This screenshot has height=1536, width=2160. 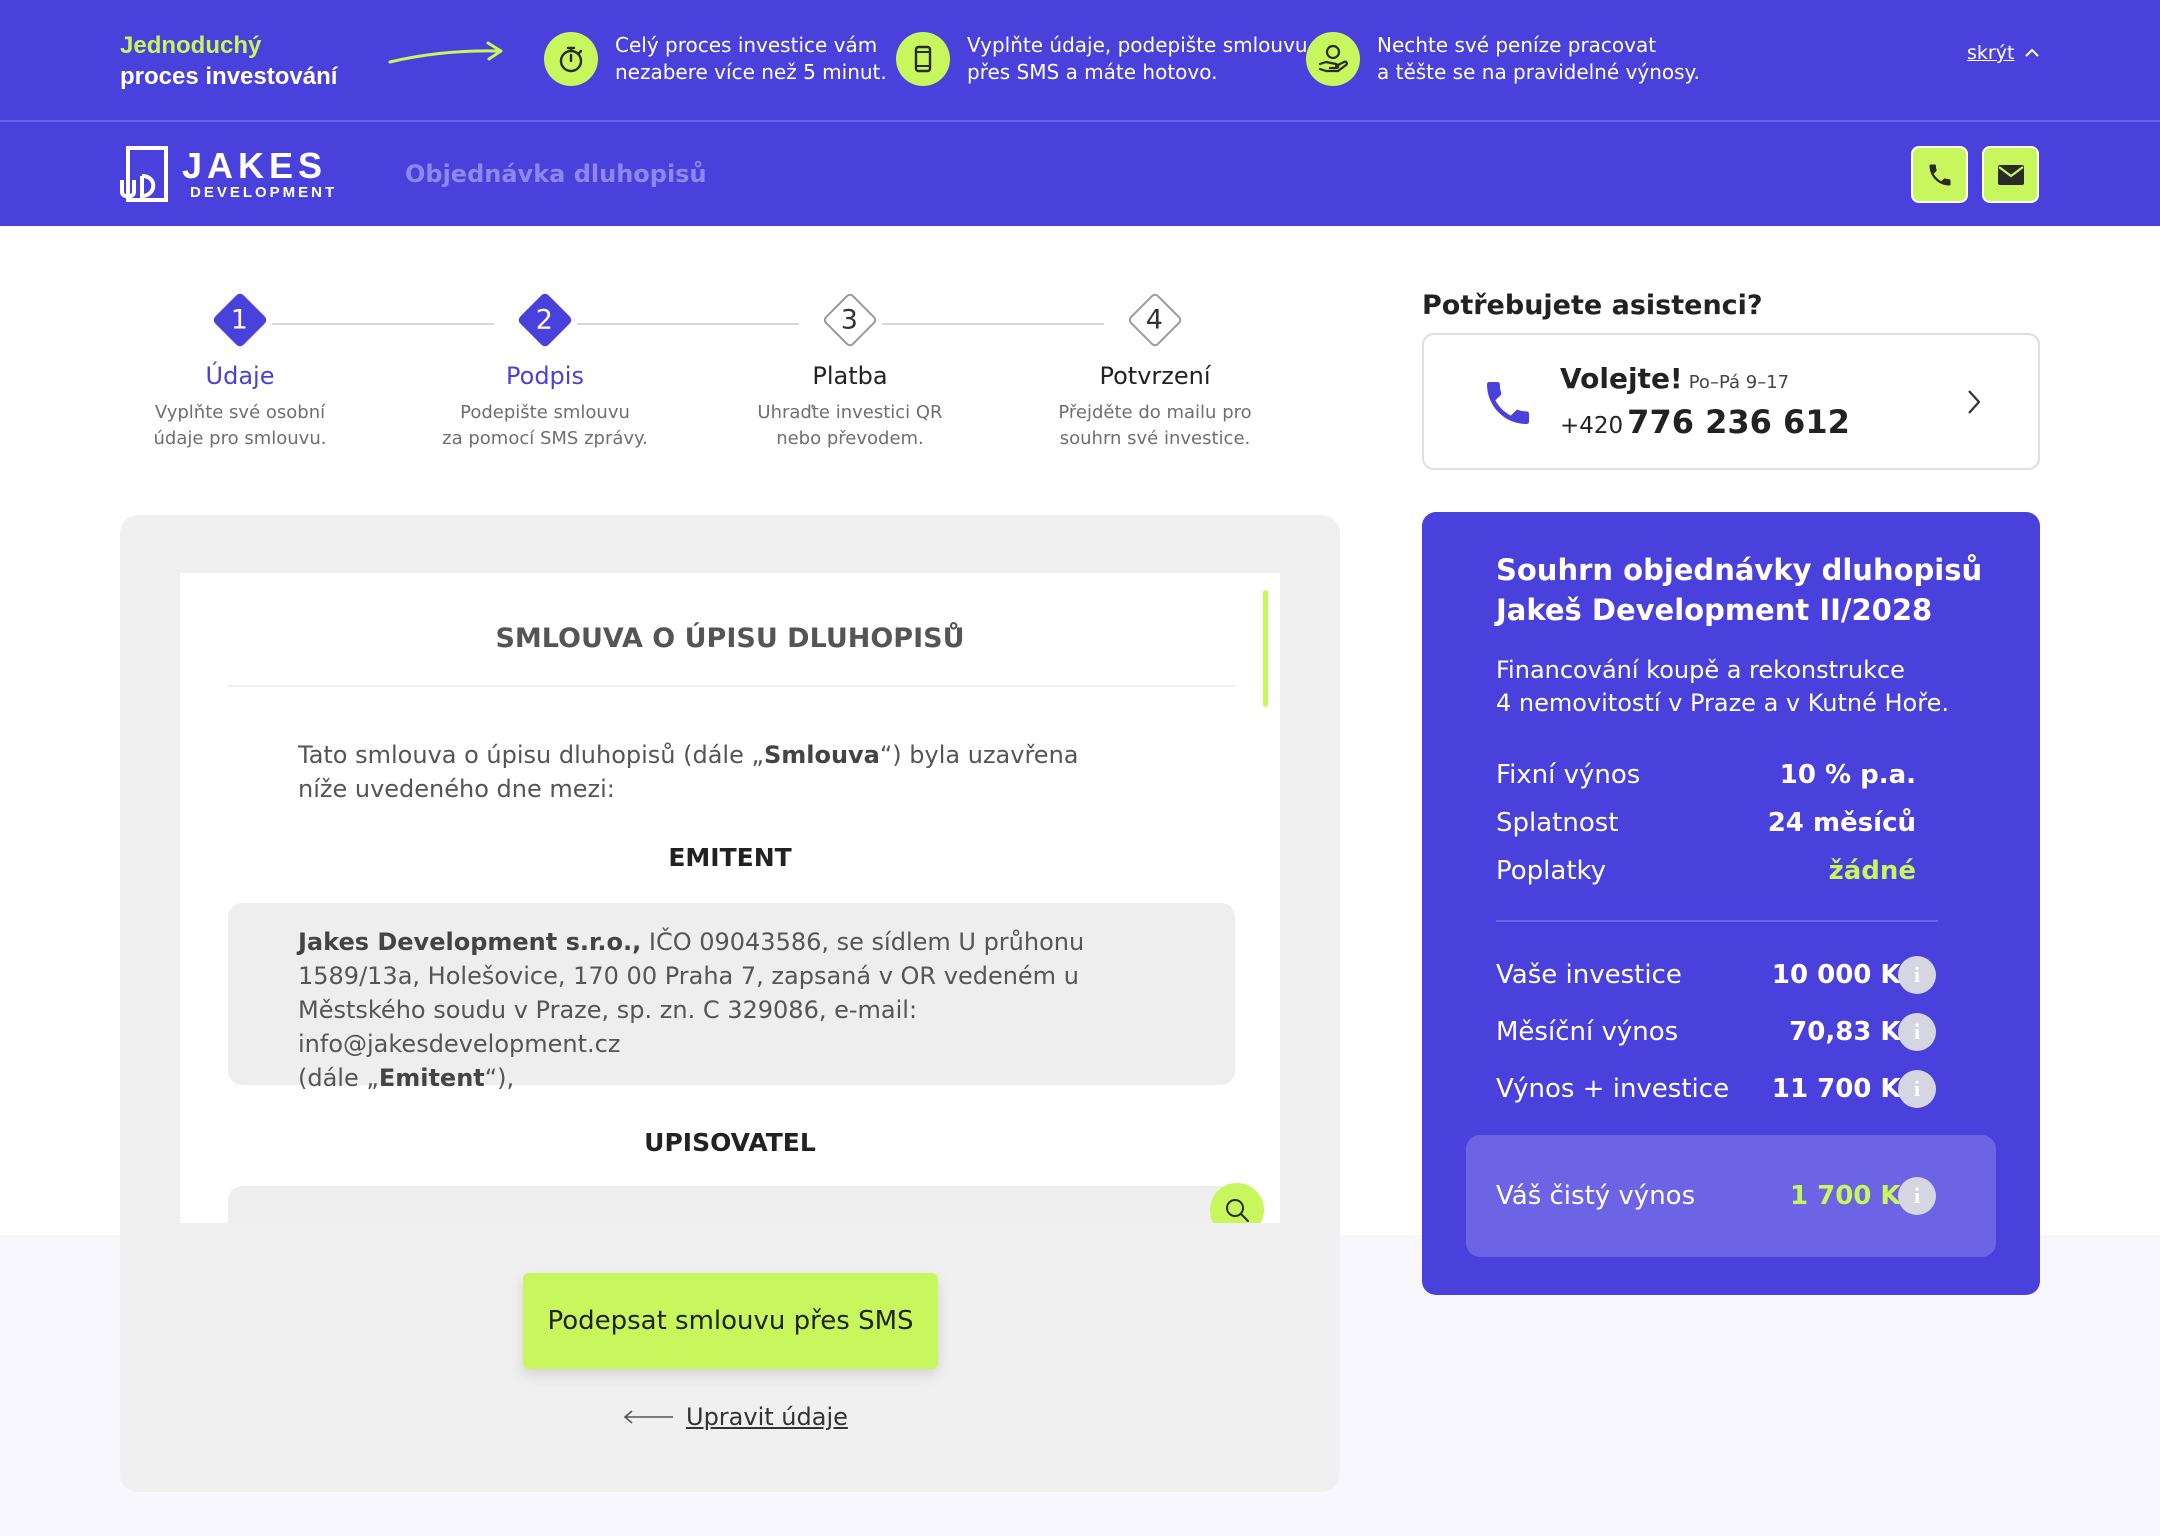 What do you see at coordinates (850, 376) in the screenshot?
I see `step-title: Platba` at bounding box center [850, 376].